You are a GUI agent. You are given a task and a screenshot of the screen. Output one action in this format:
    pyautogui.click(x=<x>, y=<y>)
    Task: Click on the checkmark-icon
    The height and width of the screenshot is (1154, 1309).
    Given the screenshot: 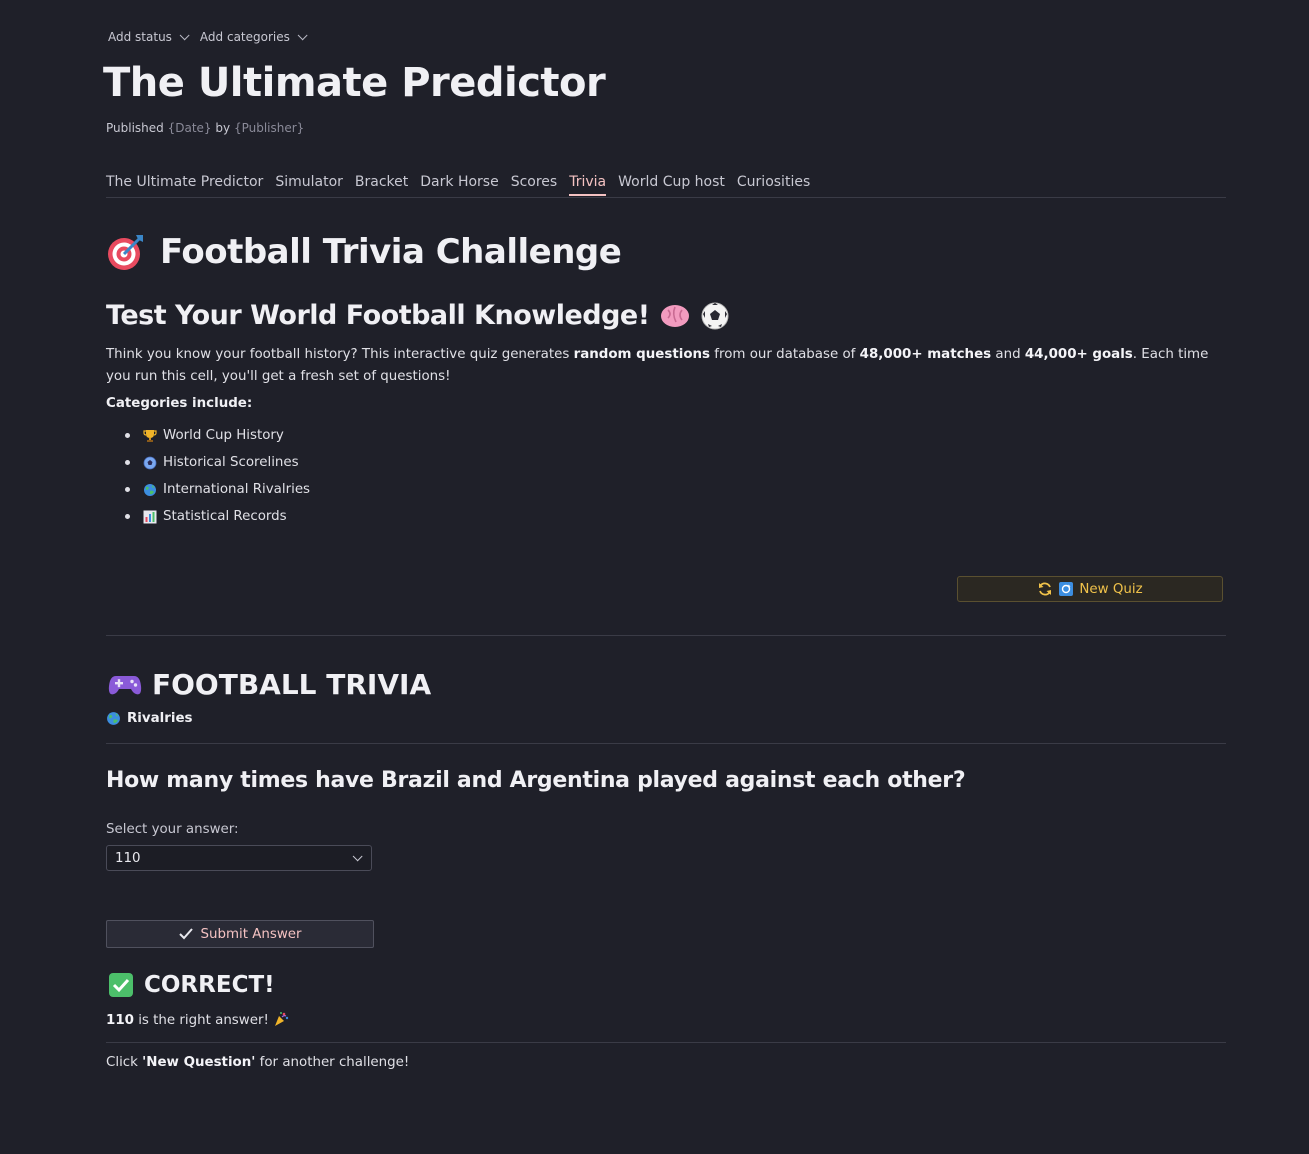 What is the action you would take?
    pyautogui.click(x=186, y=934)
    